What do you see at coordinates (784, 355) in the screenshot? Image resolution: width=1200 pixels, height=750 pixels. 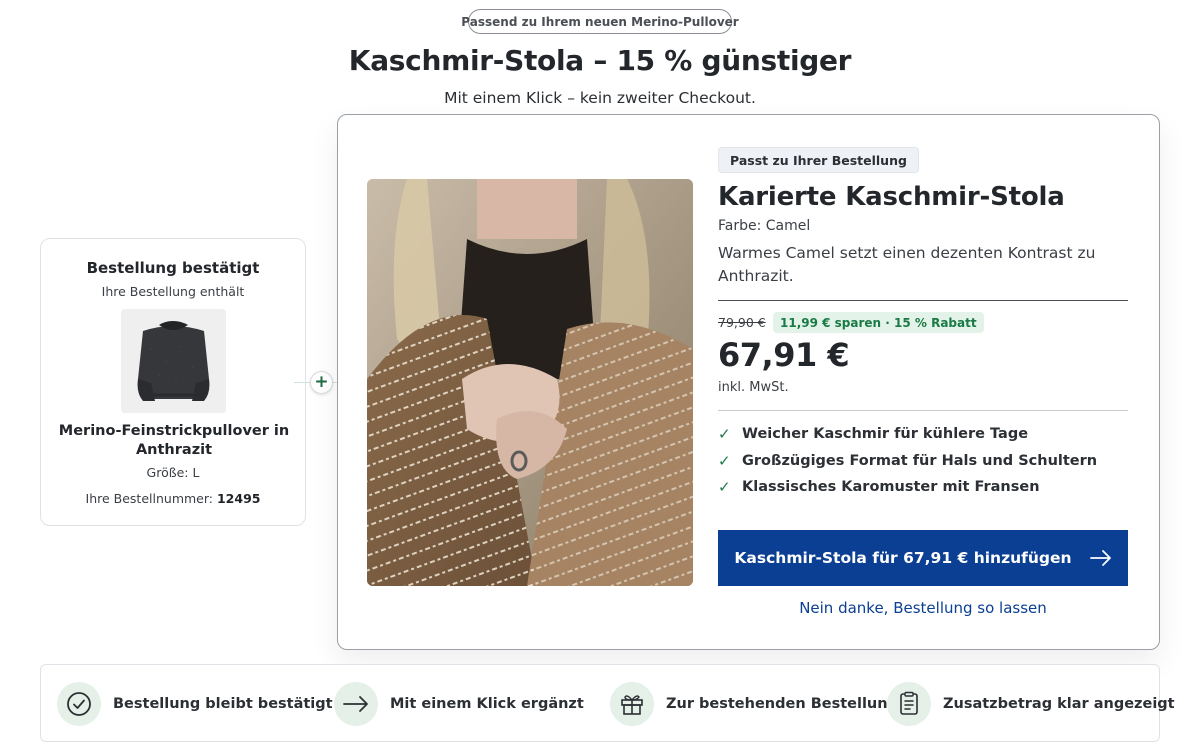 I see `offer-price: 67,91 €` at bounding box center [784, 355].